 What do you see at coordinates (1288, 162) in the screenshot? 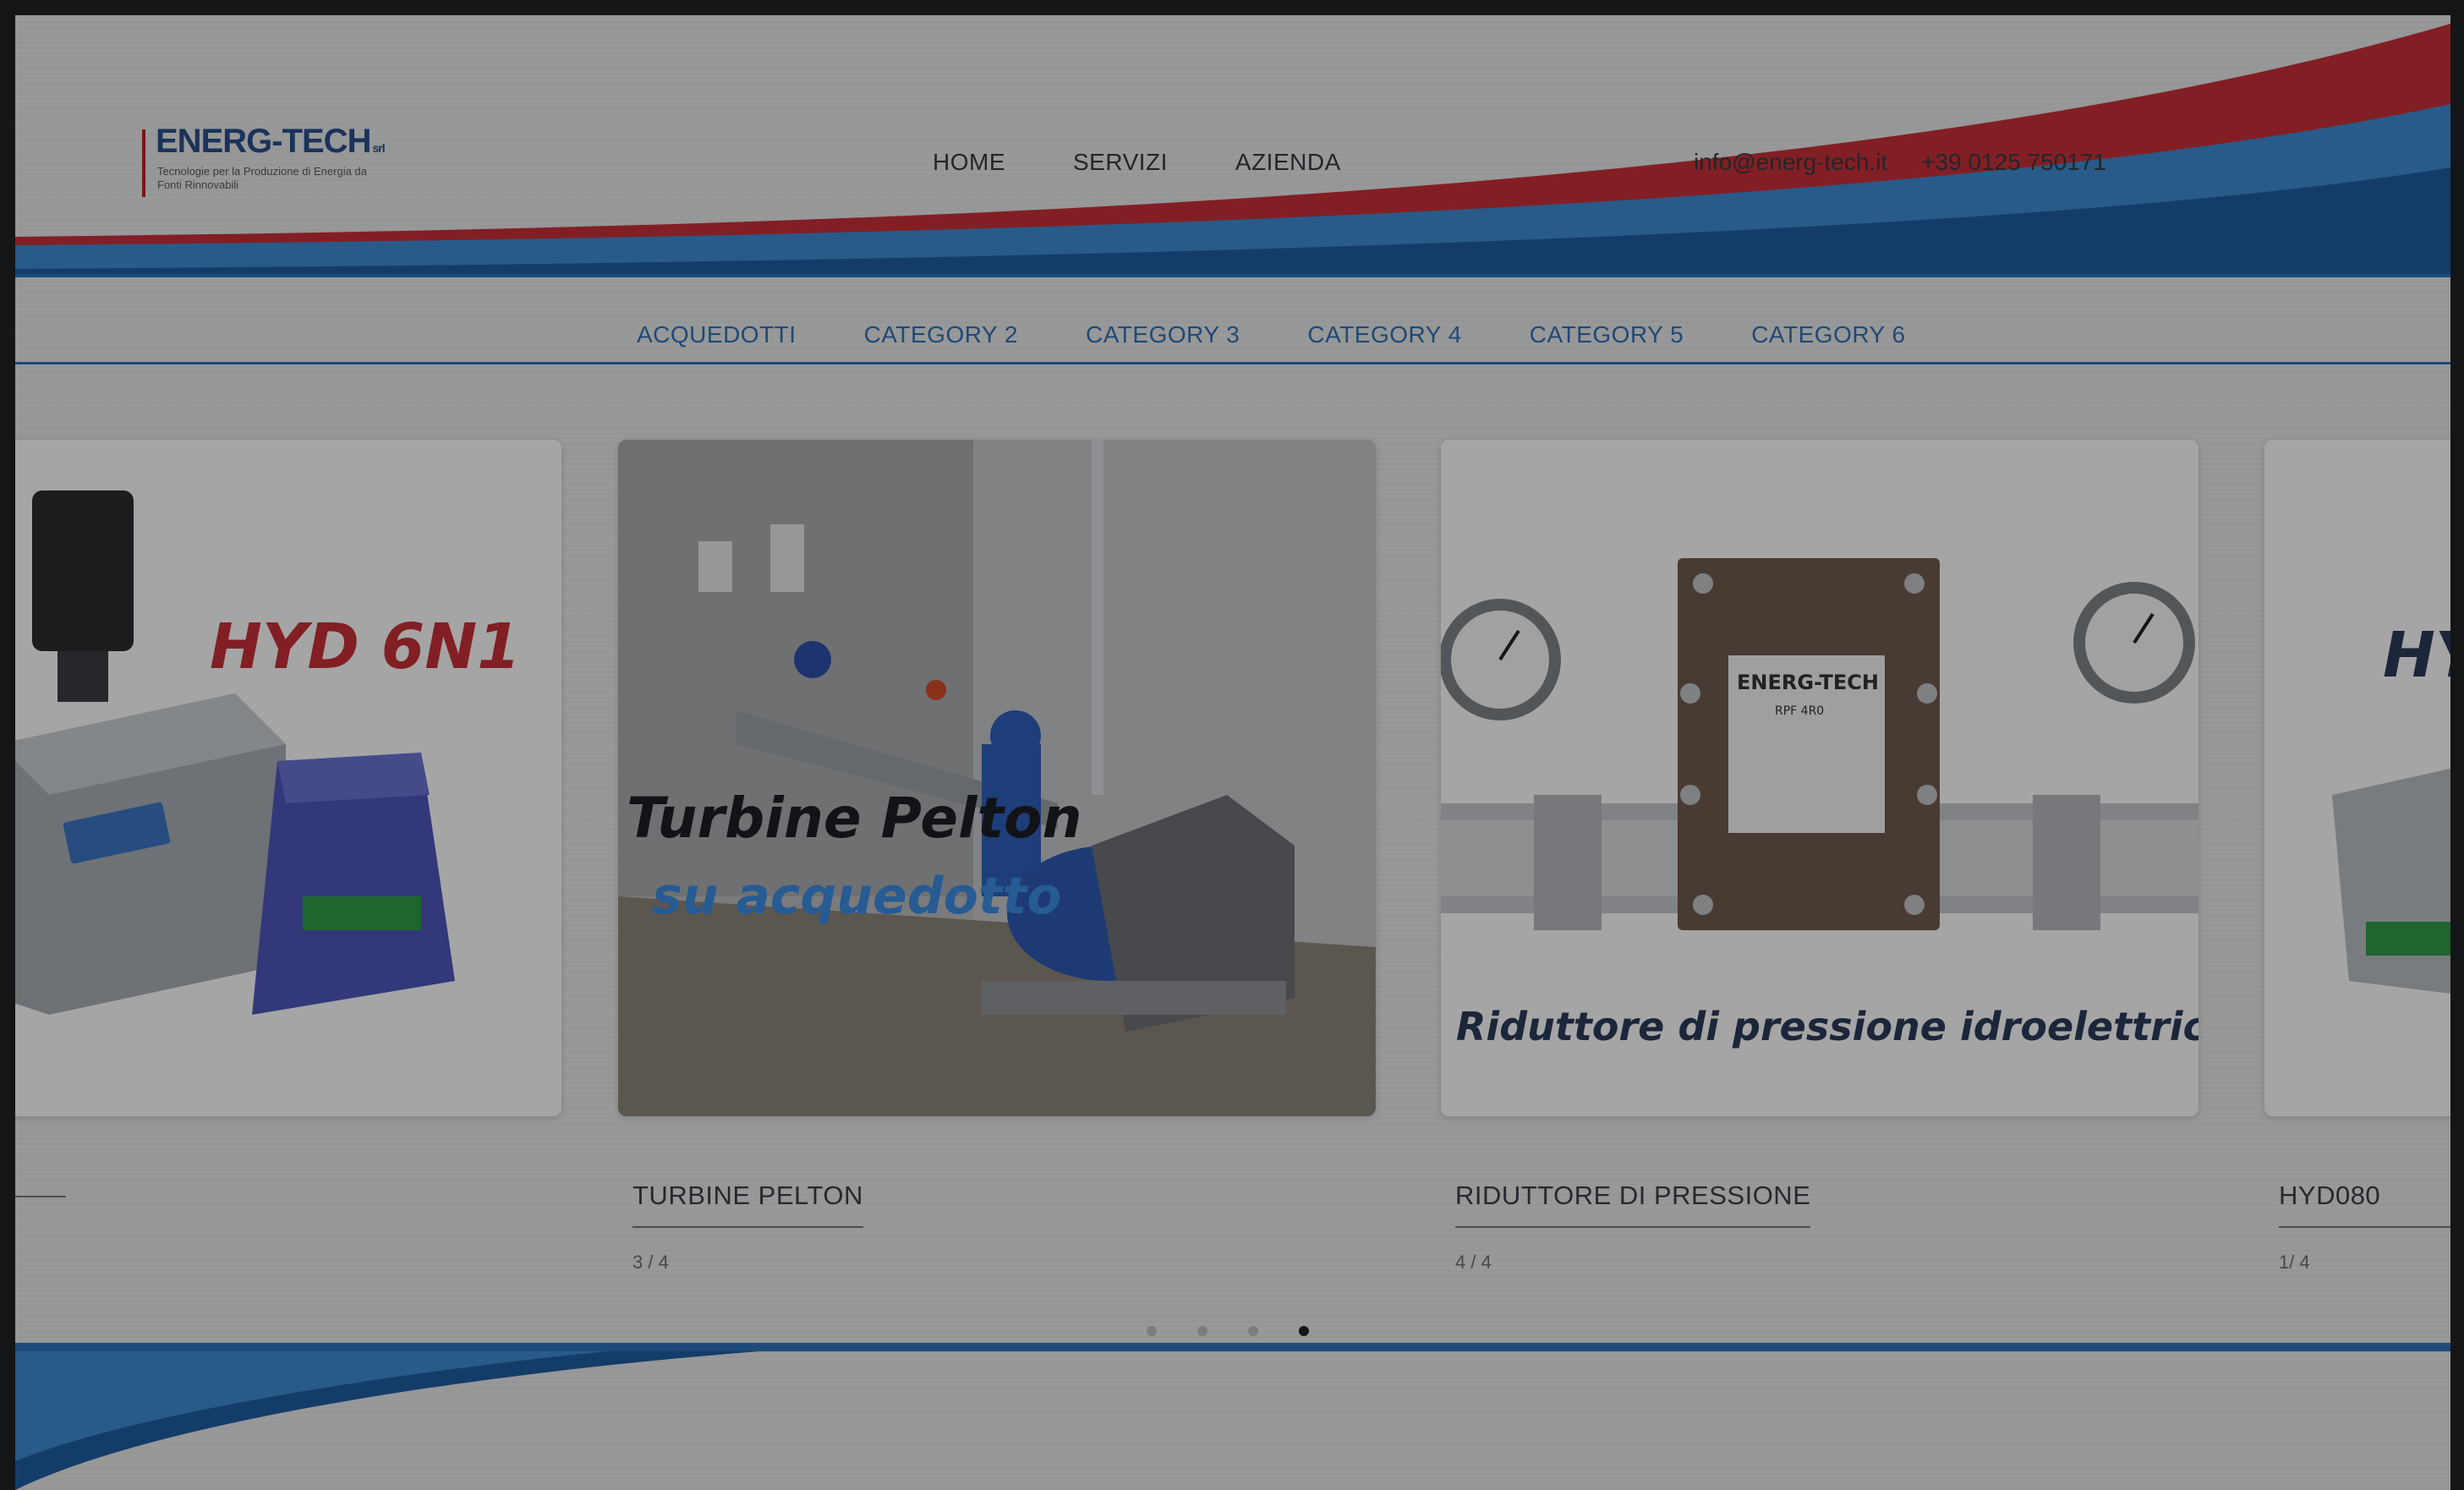
I see `nav-azienda: AZIENDA` at bounding box center [1288, 162].